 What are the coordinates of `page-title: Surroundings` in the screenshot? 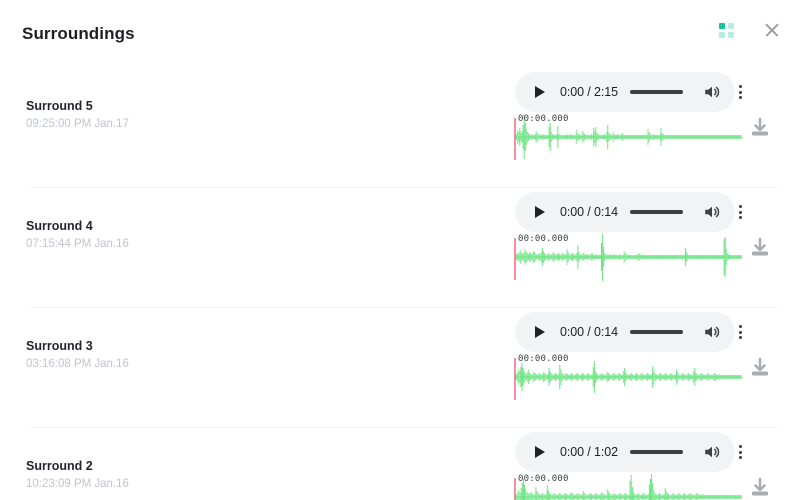 It's located at (78, 33).